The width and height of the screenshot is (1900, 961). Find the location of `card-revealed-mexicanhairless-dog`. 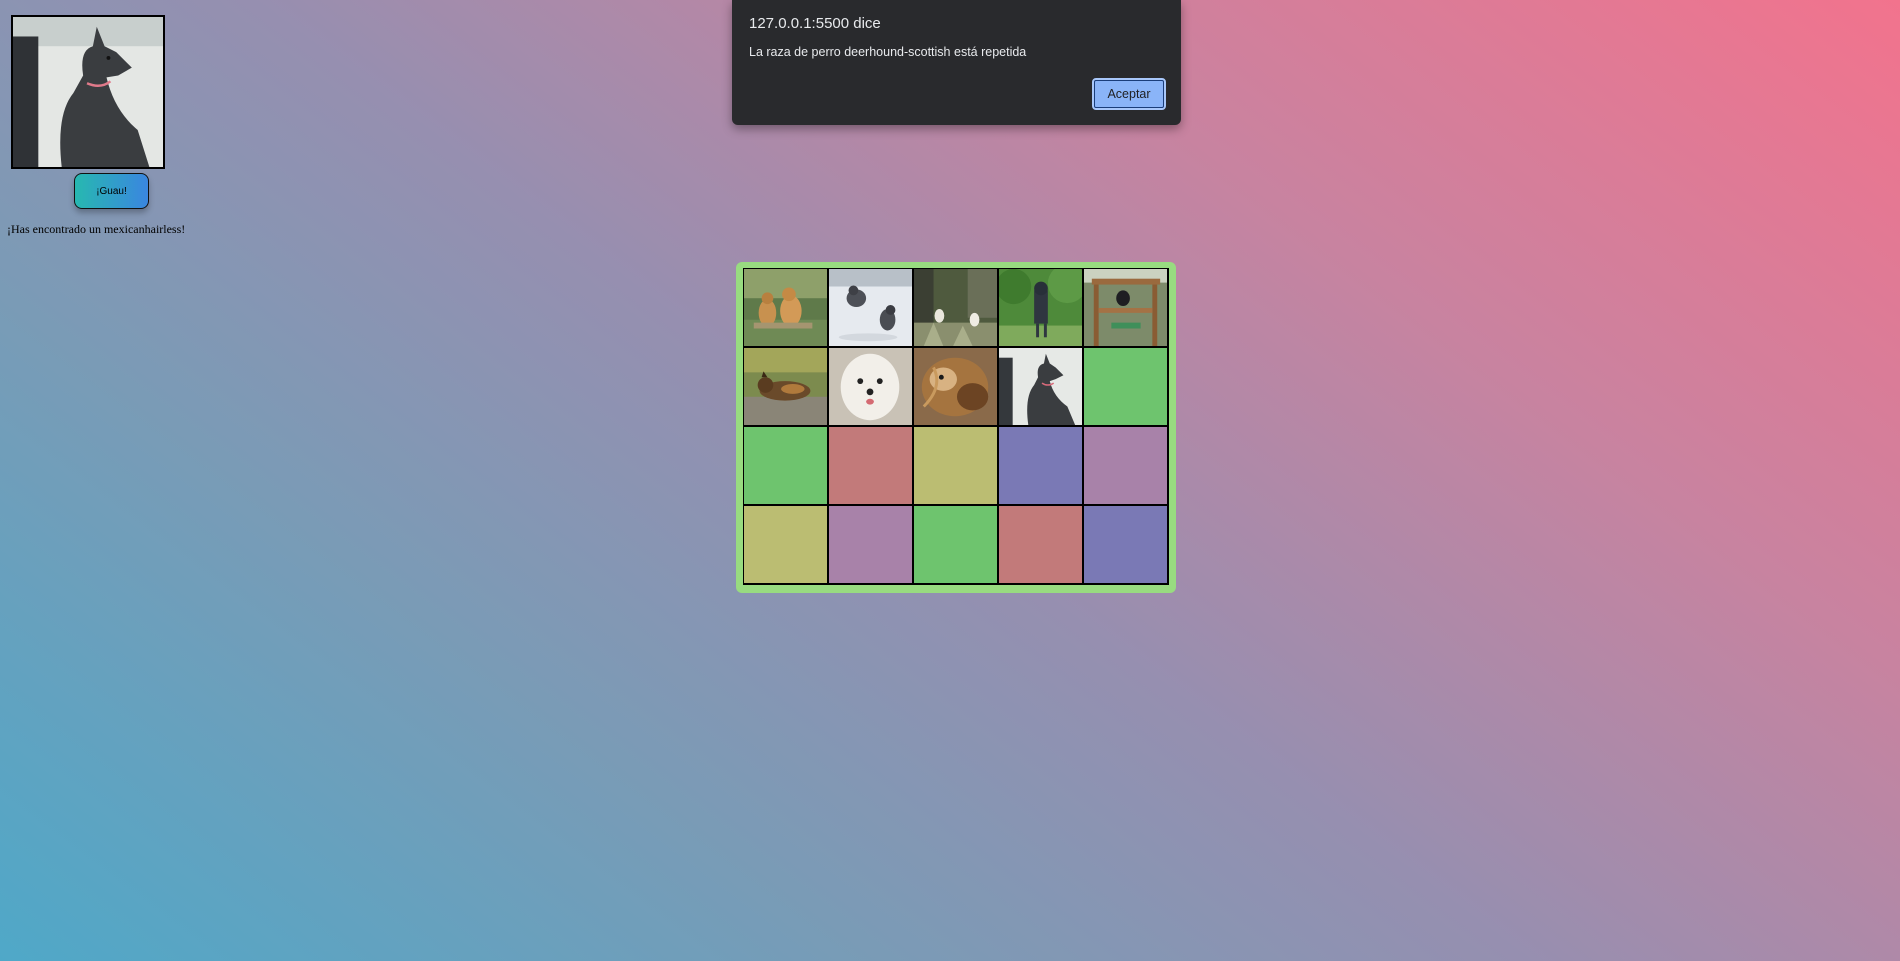

card-revealed-mexicanhairless-dog is located at coordinates (1041, 387).